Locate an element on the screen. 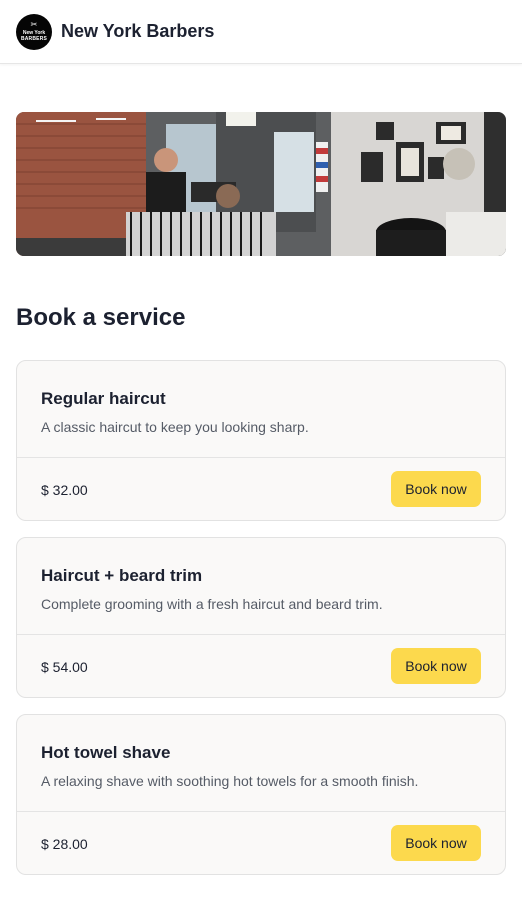  hero-image is located at coordinates (261, 184).